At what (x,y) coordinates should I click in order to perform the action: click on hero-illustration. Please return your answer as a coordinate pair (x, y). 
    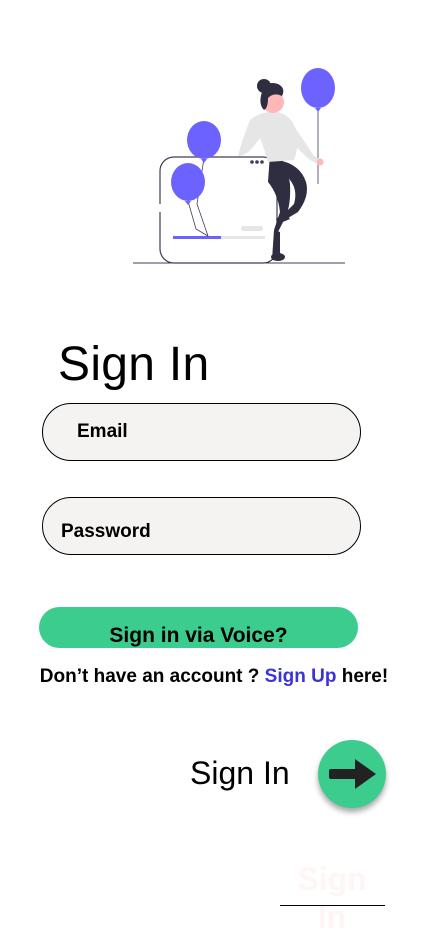
    Looking at the image, I should click on (240, 167).